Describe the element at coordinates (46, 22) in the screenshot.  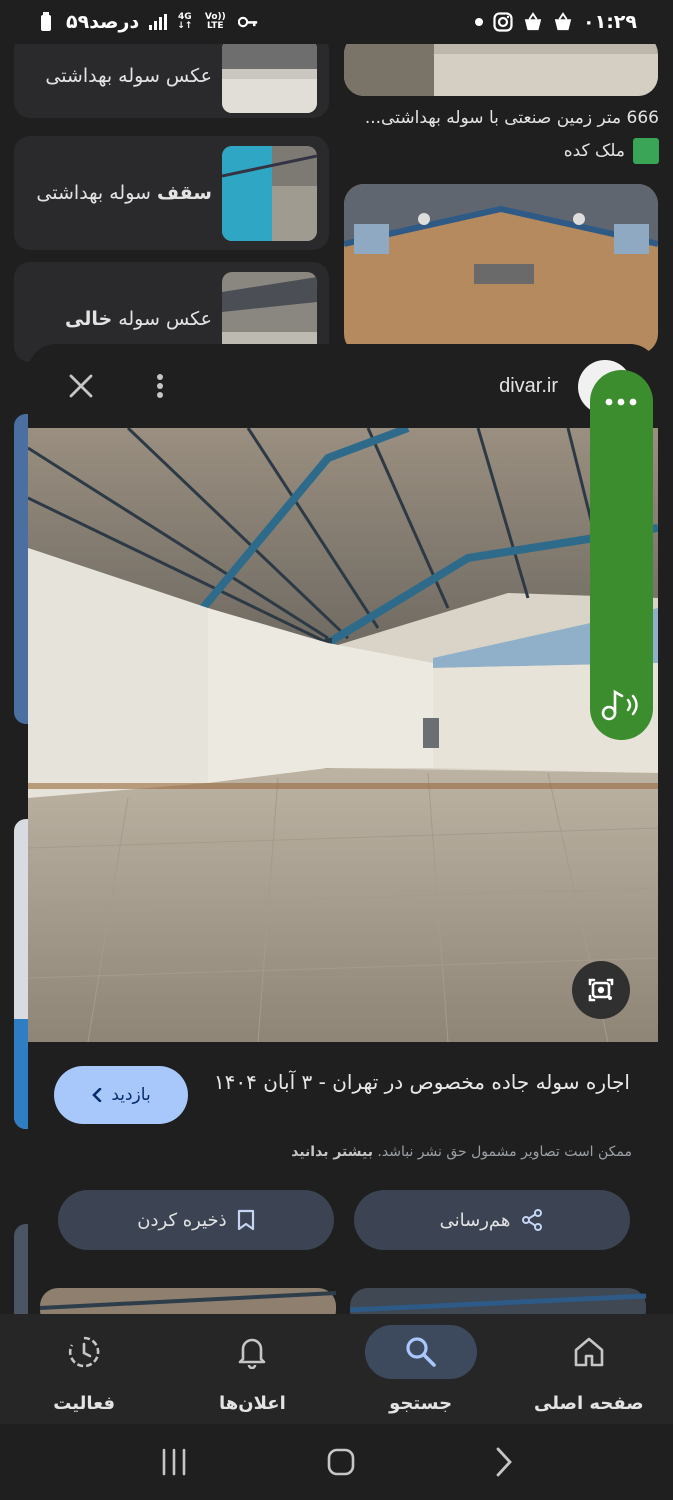
I see `battery-icon` at that location.